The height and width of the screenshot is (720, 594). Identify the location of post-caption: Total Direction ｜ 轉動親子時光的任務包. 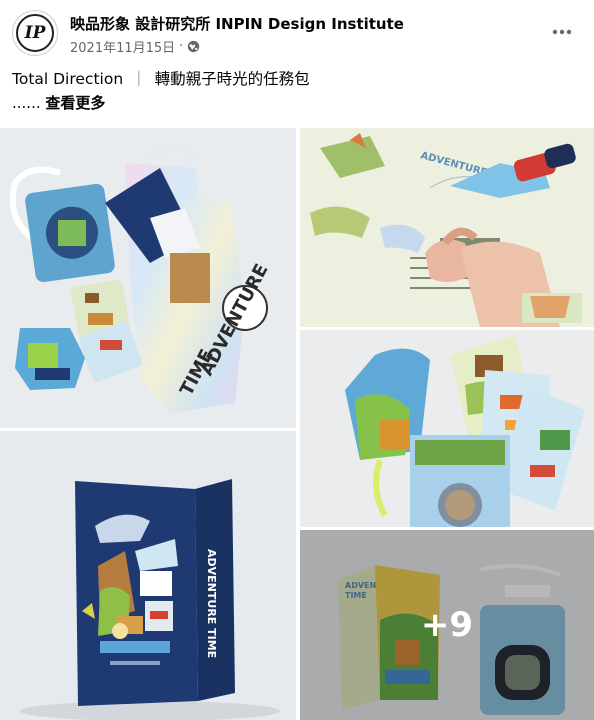
(161, 79).